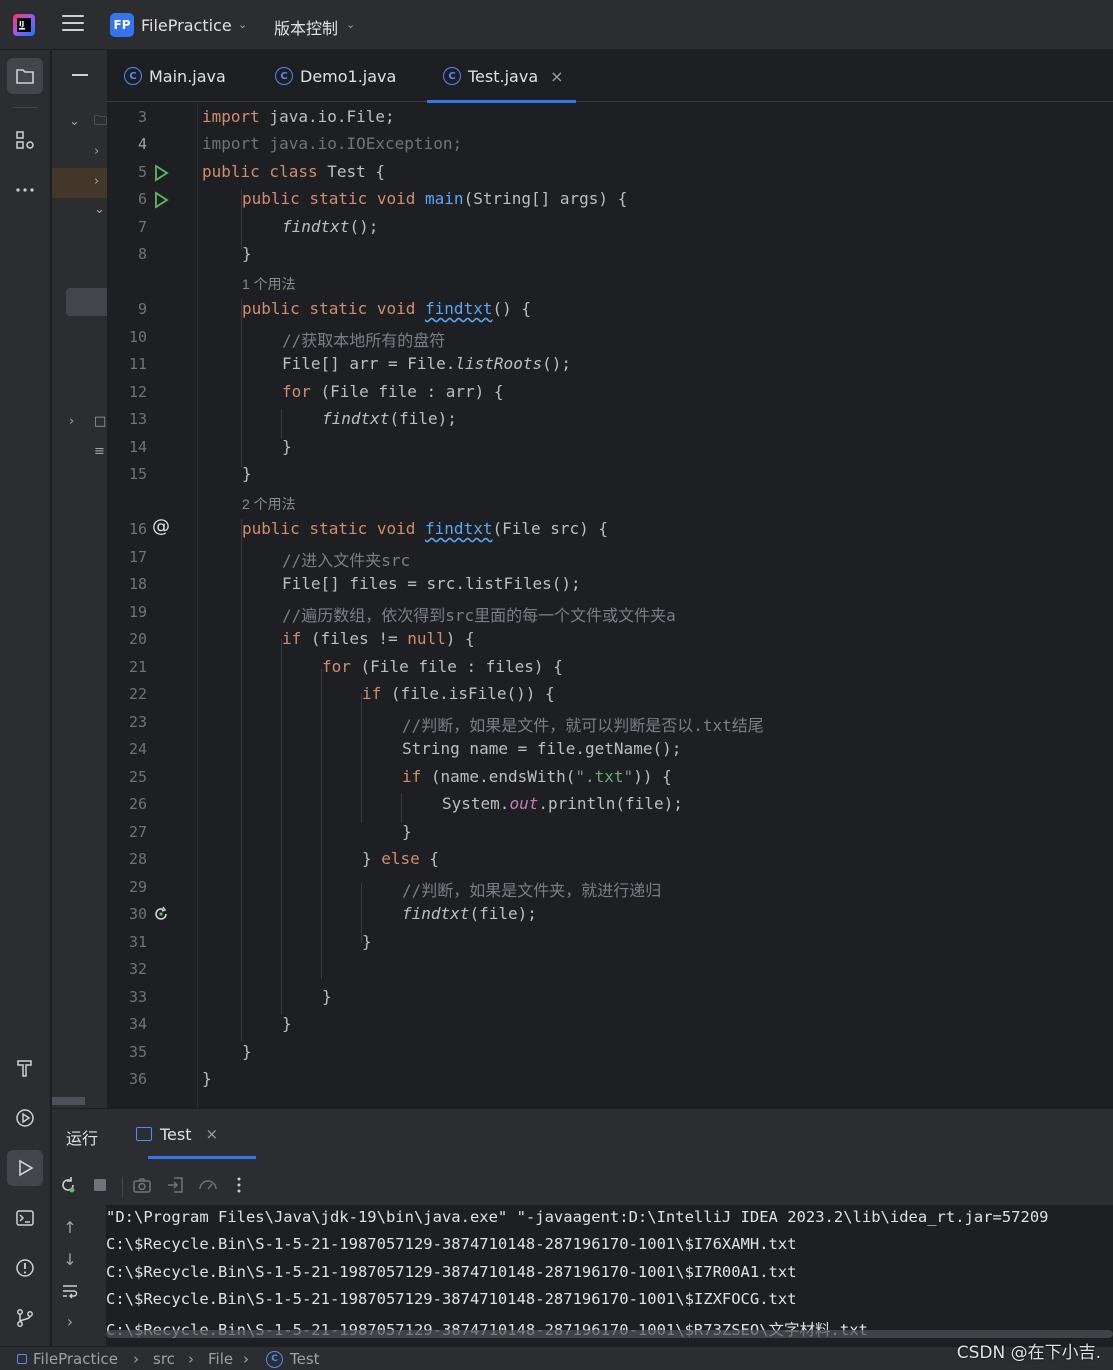 This screenshot has height=1370, width=1113. I want to click on more-tools-button, so click(25, 190).